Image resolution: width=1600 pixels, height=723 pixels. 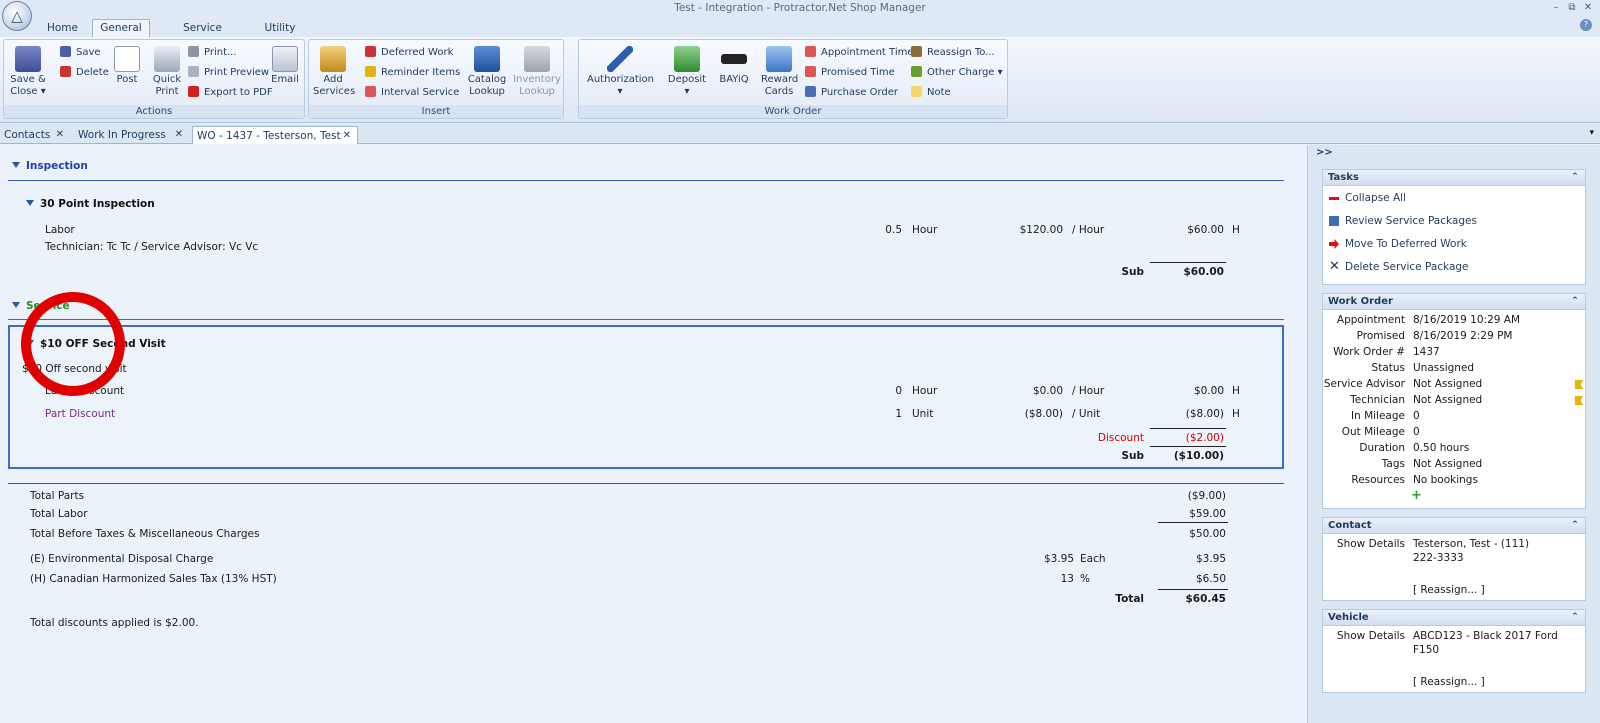 I want to click on vehicle-reassign-link: [ Reassign... ], so click(x=1449, y=682).